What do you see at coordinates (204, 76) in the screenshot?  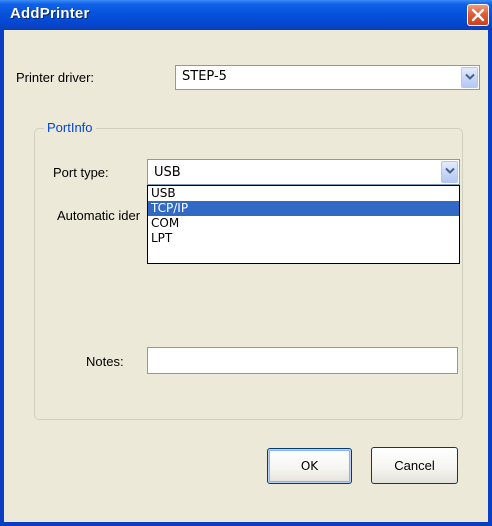 I see `printer-driver-value: STEP-5` at bounding box center [204, 76].